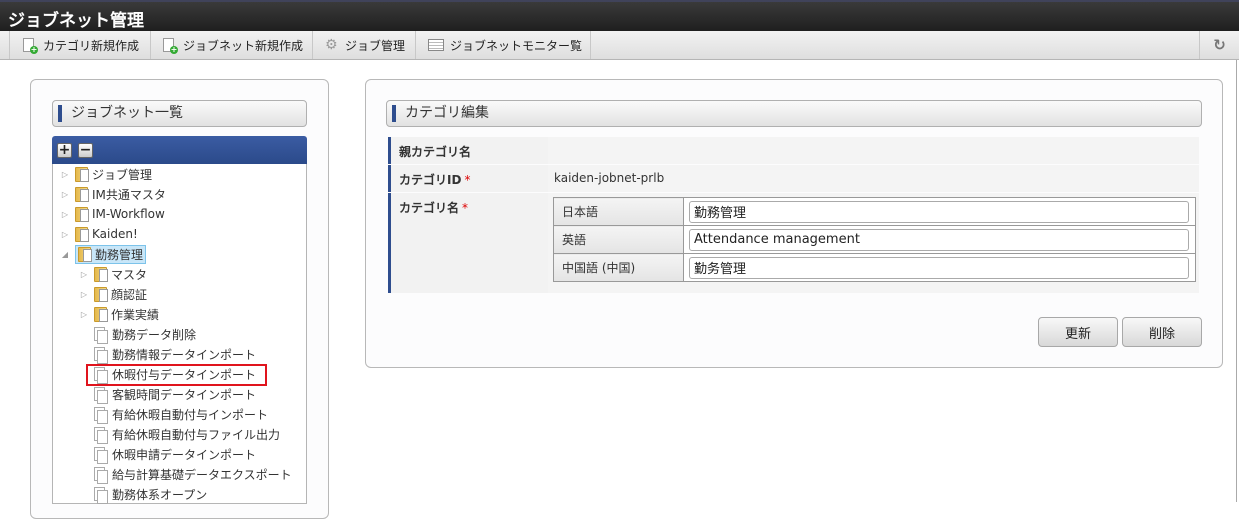 The height and width of the screenshot is (519, 1239). What do you see at coordinates (179, 113) in the screenshot?
I see `jobnet-list-title: ジョブネット一覧` at bounding box center [179, 113].